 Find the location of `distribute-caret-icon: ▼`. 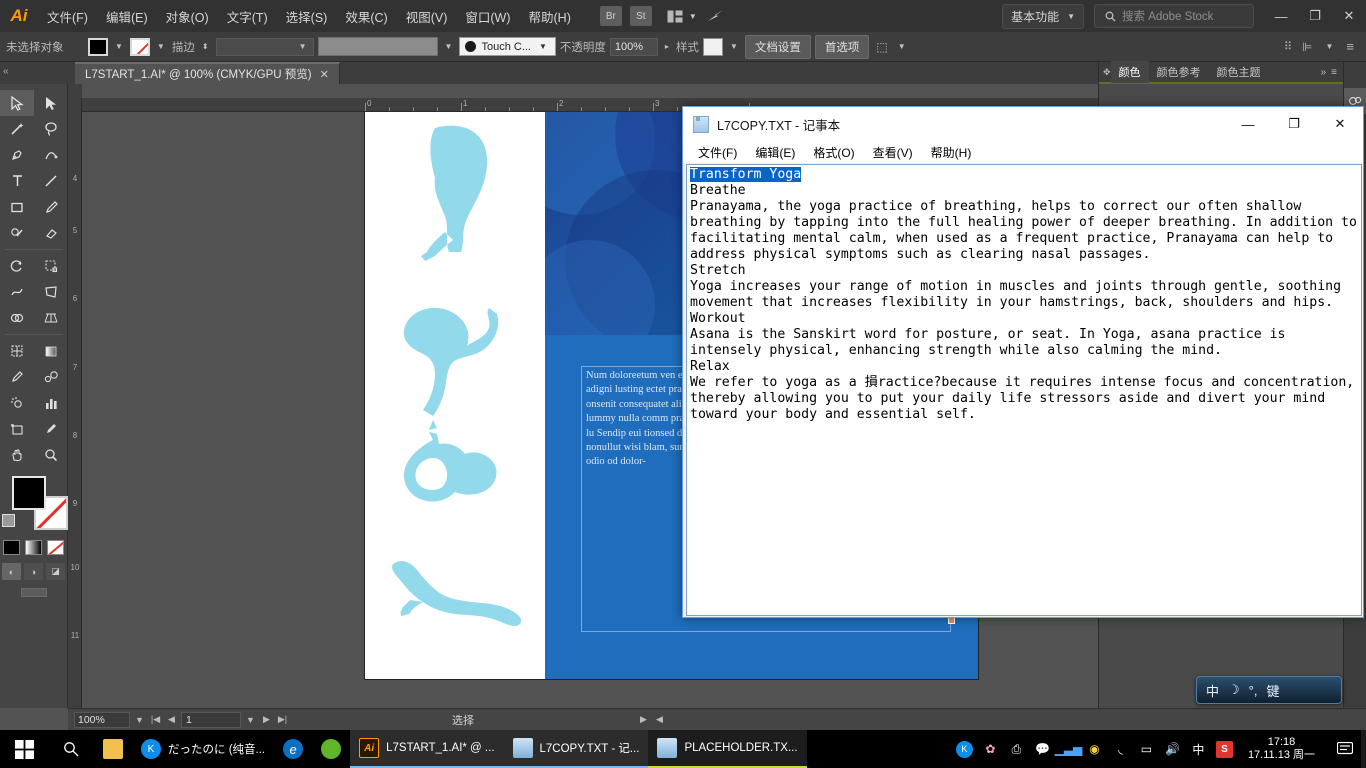

distribute-caret-icon: ▼ is located at coordinates (1329, 46).